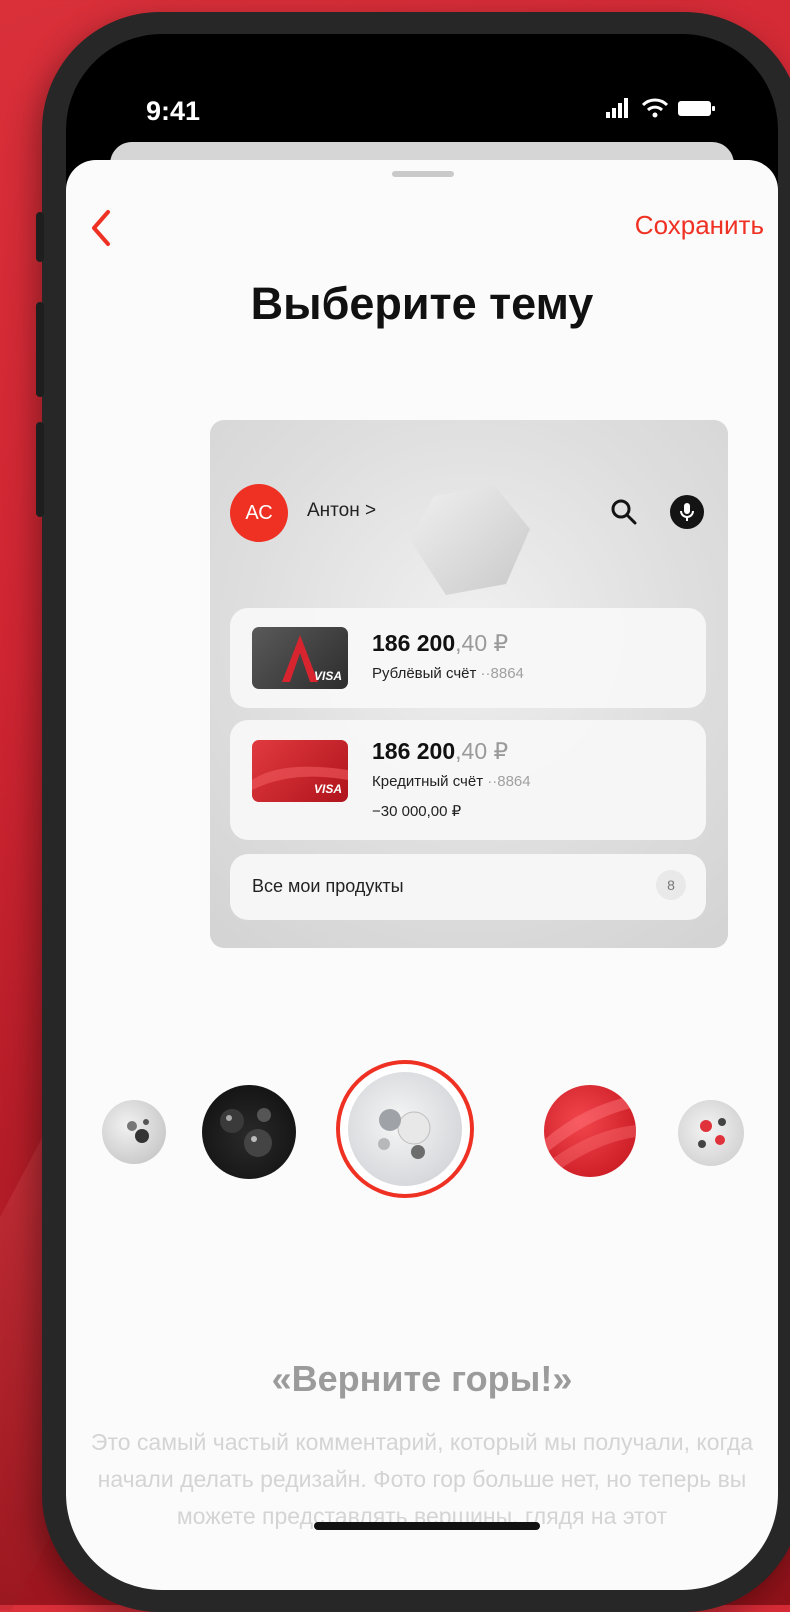 Image resolution: width=790 pixels, height=1612 pixels. Describe the element at coordinates (328, 886) in the screenshot. I see `products-label: Все мои продукты` at that location.